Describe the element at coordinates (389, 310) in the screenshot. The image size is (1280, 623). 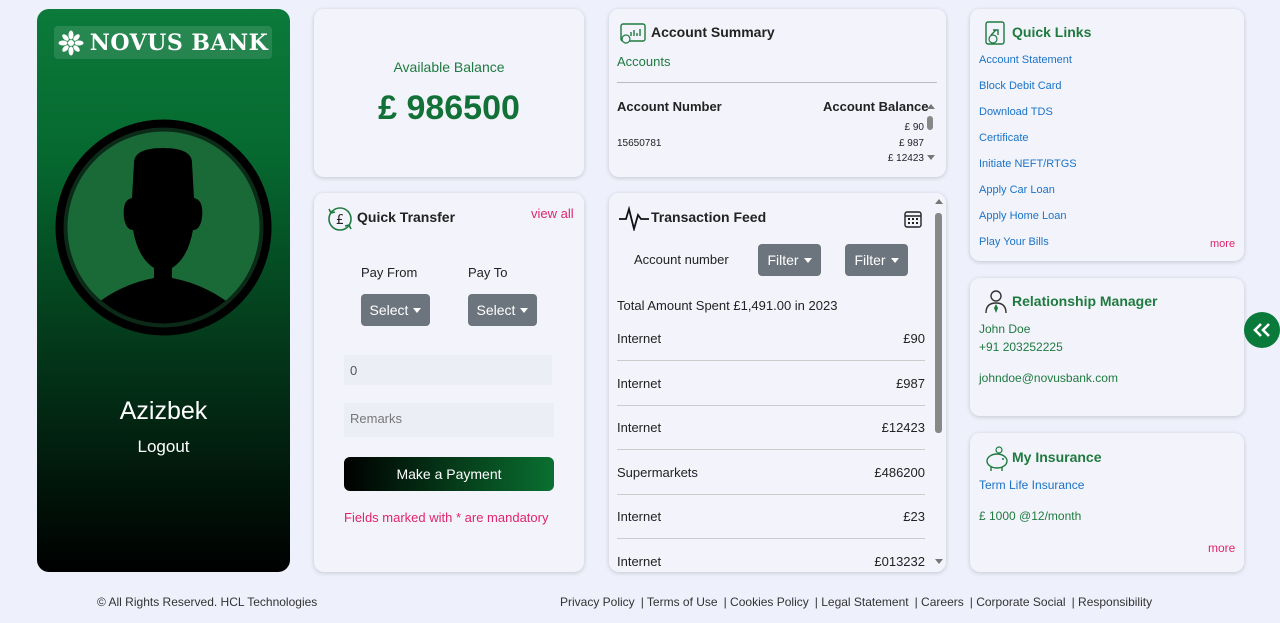
I see `pay-from-select-value: Select` at that location.